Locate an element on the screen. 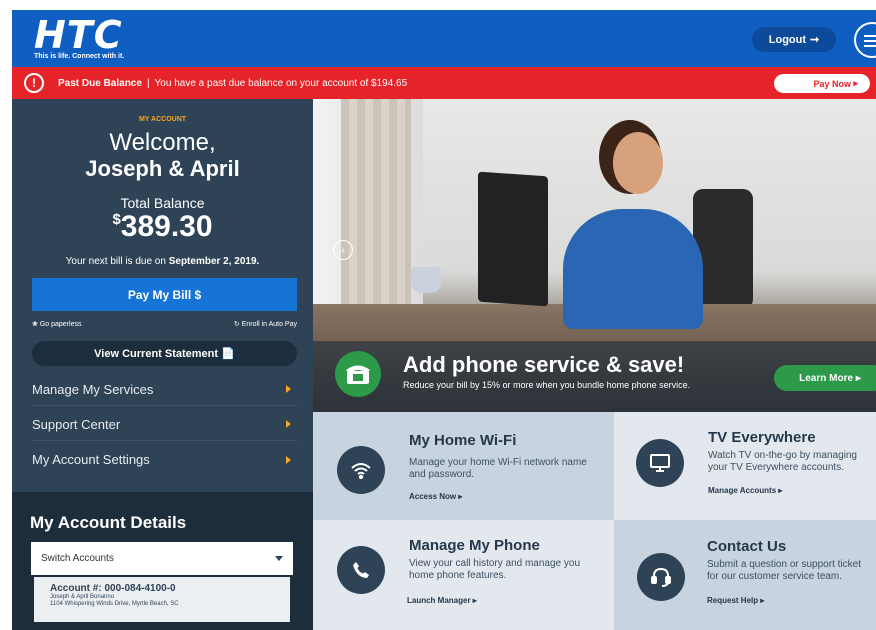  tile-link-label: Launch Manager is located at coordinates (439, 600).